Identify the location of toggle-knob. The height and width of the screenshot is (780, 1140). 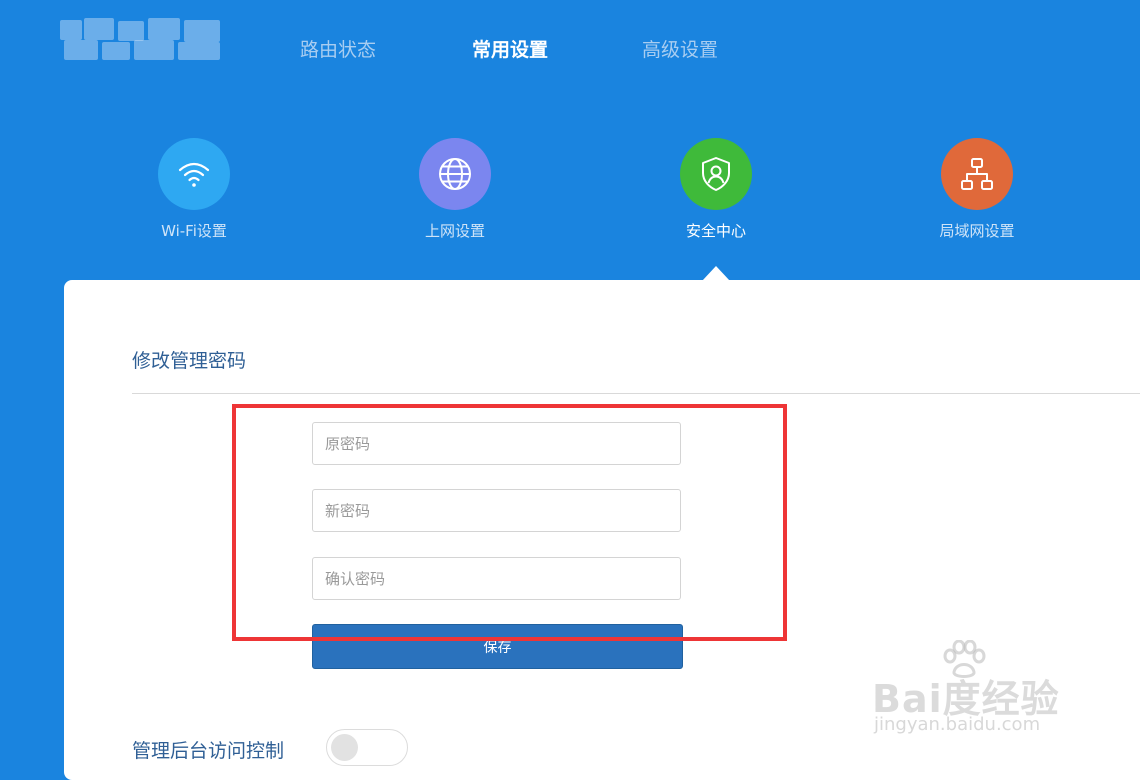
(344, 747).